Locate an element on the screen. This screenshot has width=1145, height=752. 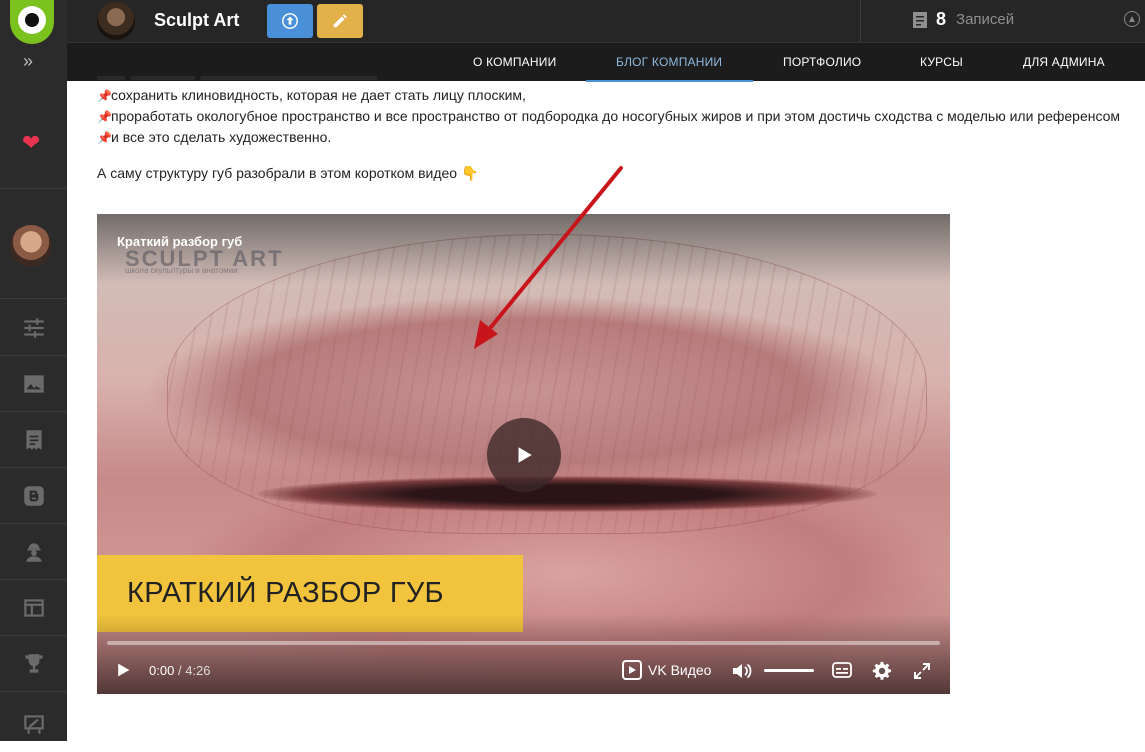
edit-button is located at coordinates (340, 21).